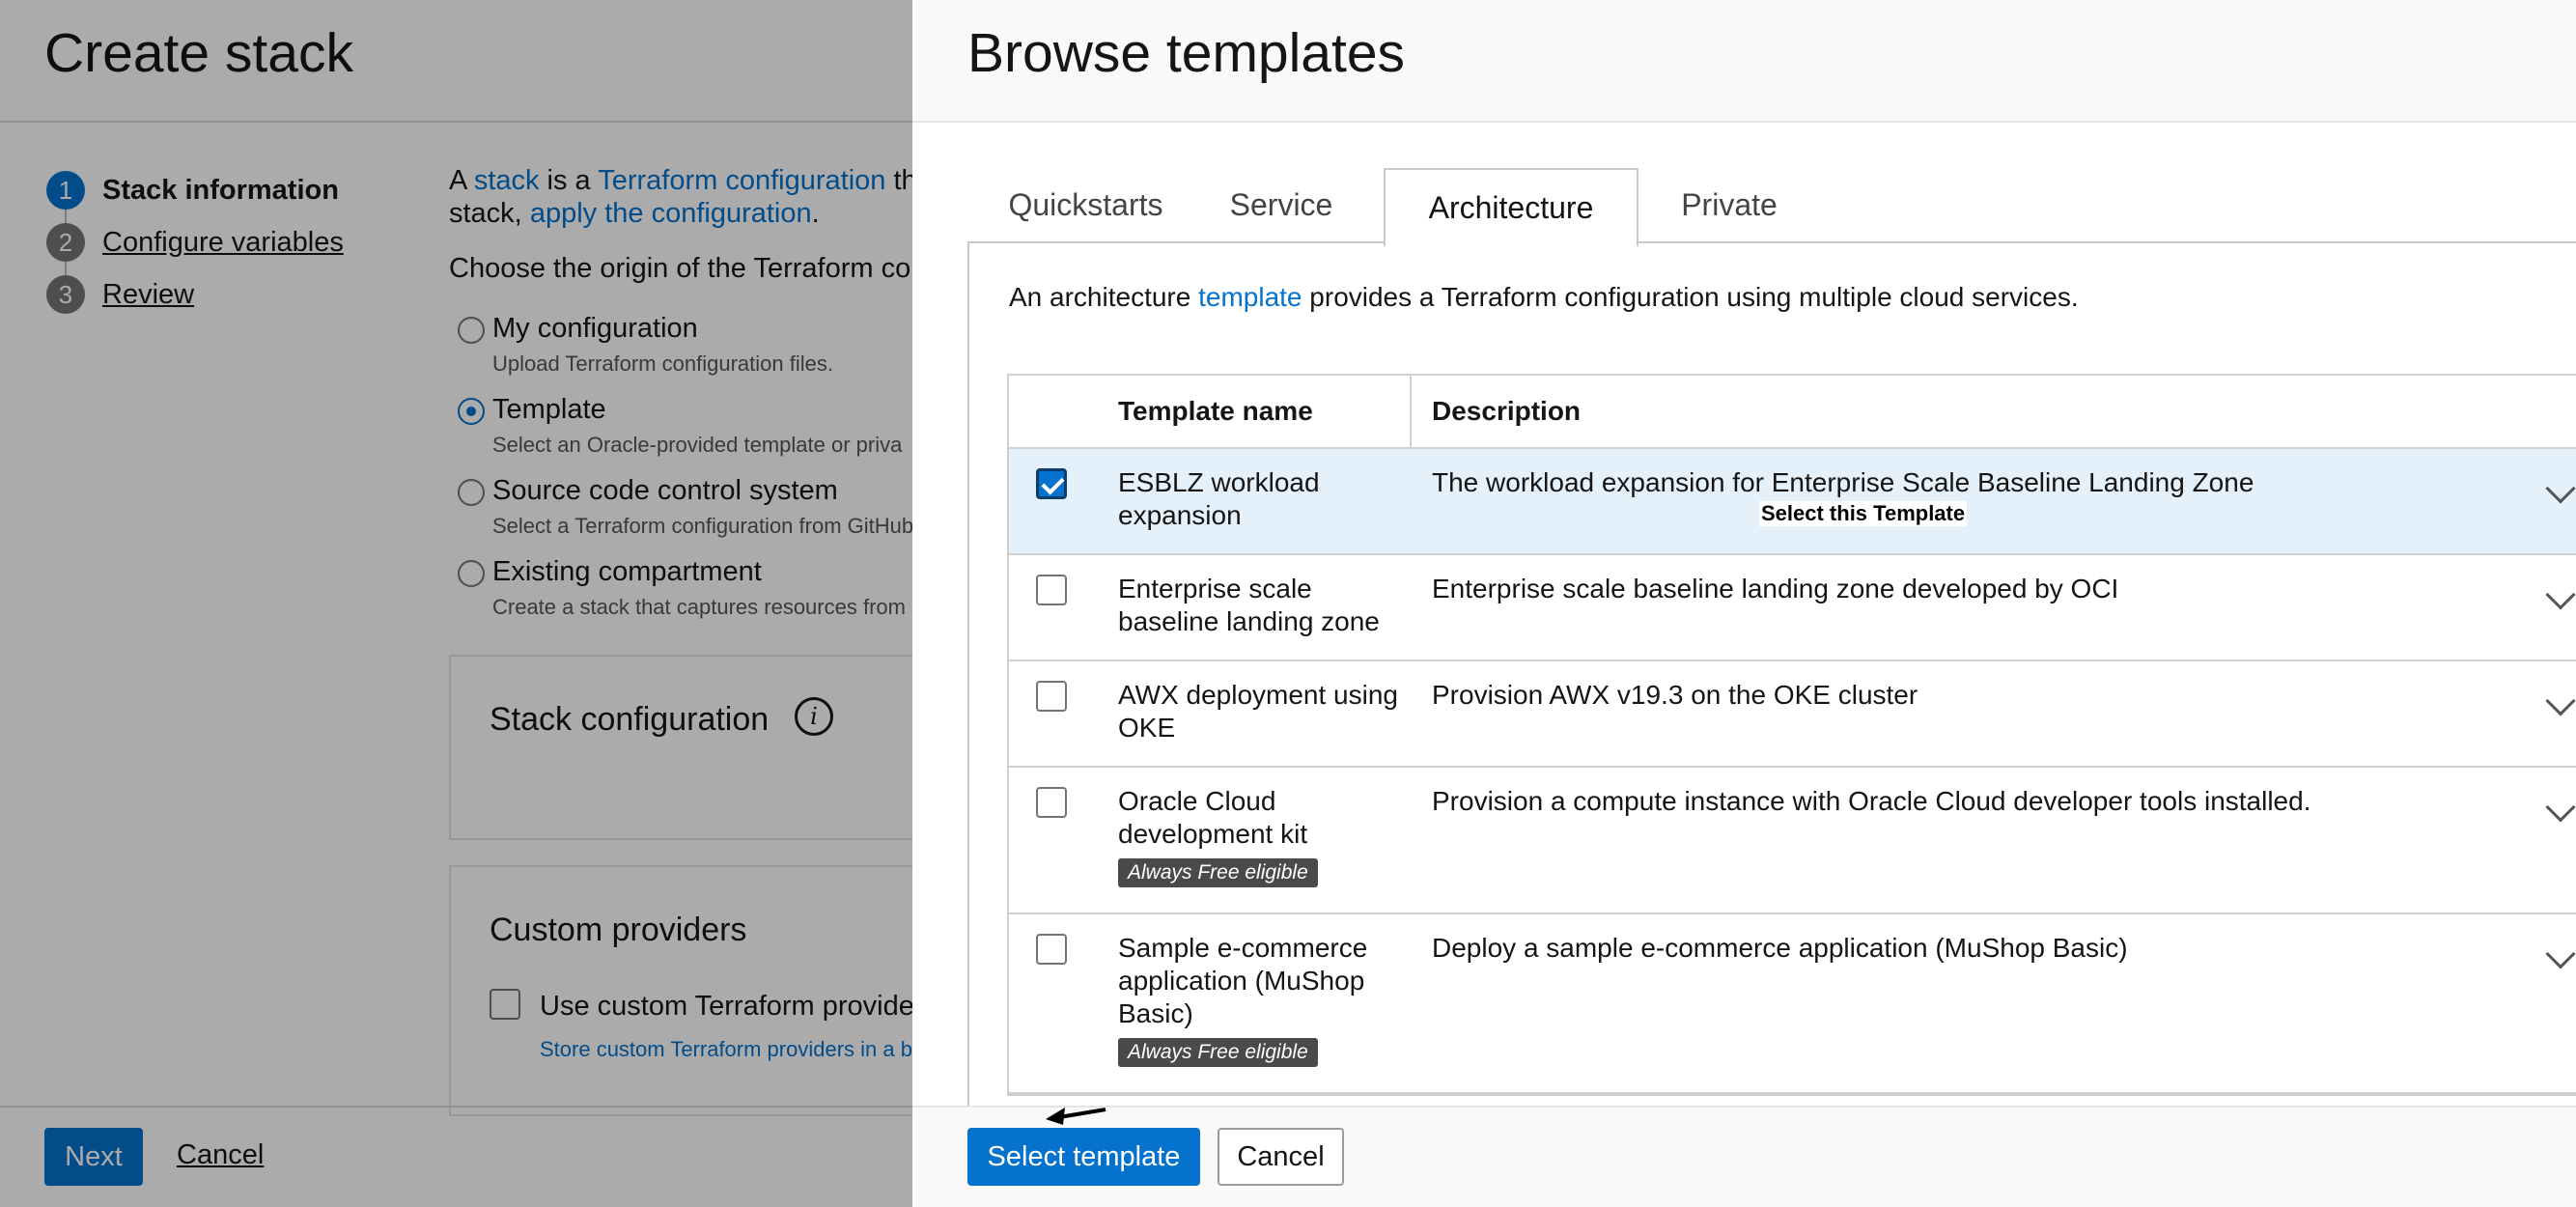  What do you see at coordinates (1076, 1116) in the screenshot?
I see `pointer-arrow-icon` at bounding box center [1076, 1116].